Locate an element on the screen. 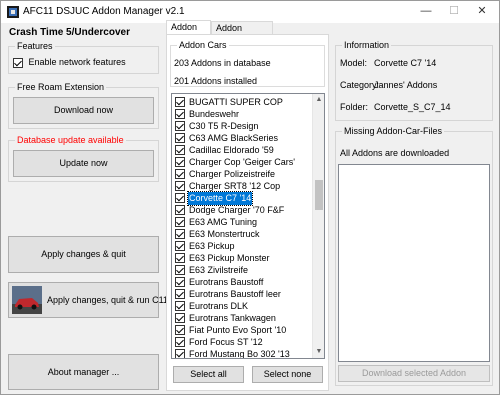 The width and height of the screenshot is (500, 395). features-group: Features Enable network features is located at coordinates (83, 57).